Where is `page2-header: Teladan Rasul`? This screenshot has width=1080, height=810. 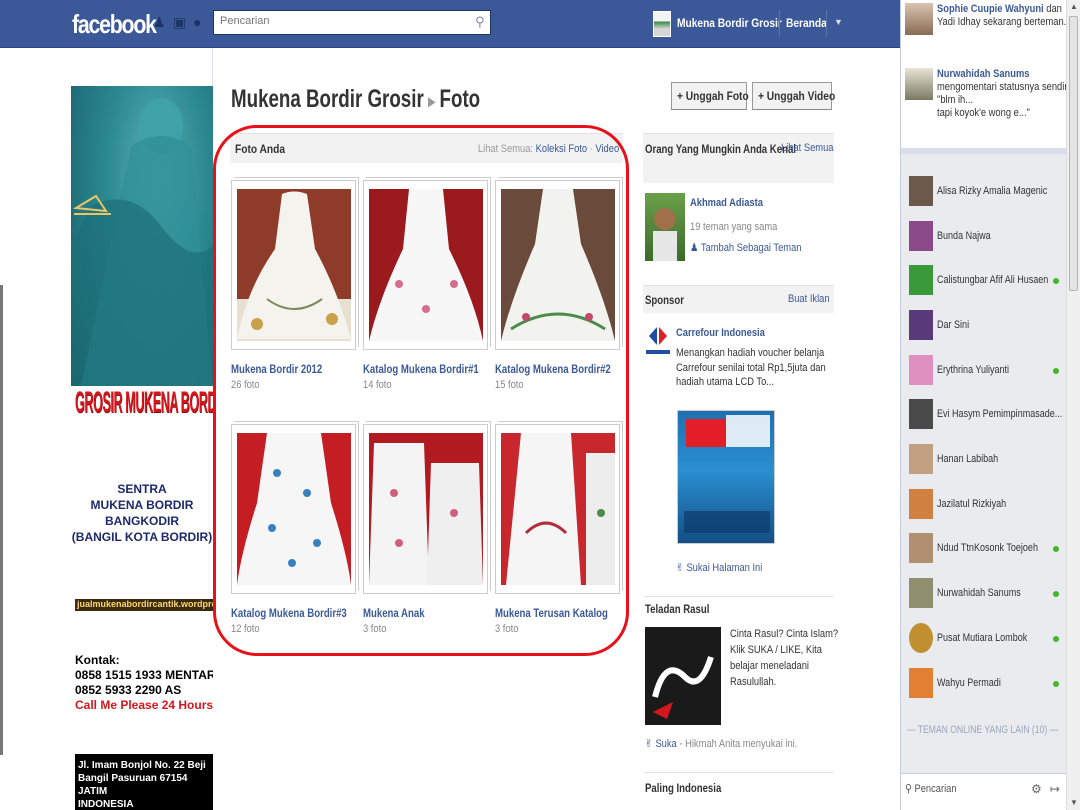
page2-header: Teladan Rasul is located at coordinates (738, 608).